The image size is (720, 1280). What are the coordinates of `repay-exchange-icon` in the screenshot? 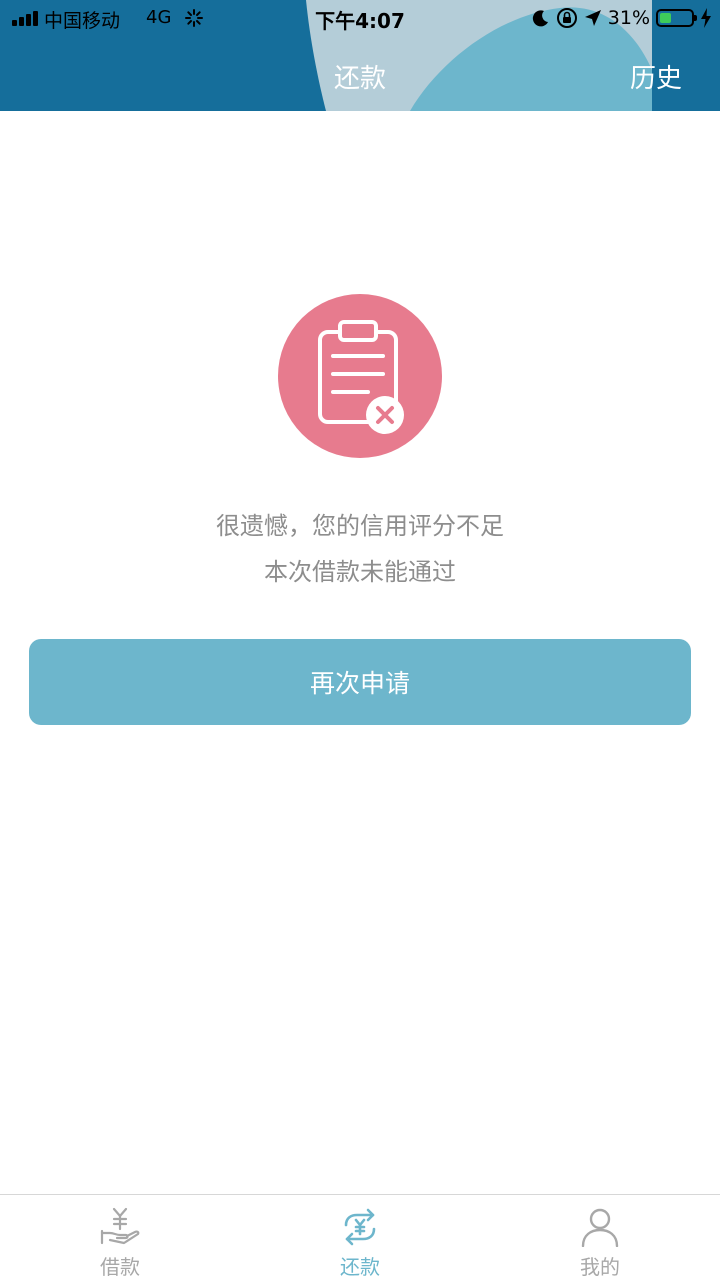 It's located at (360, 1227).